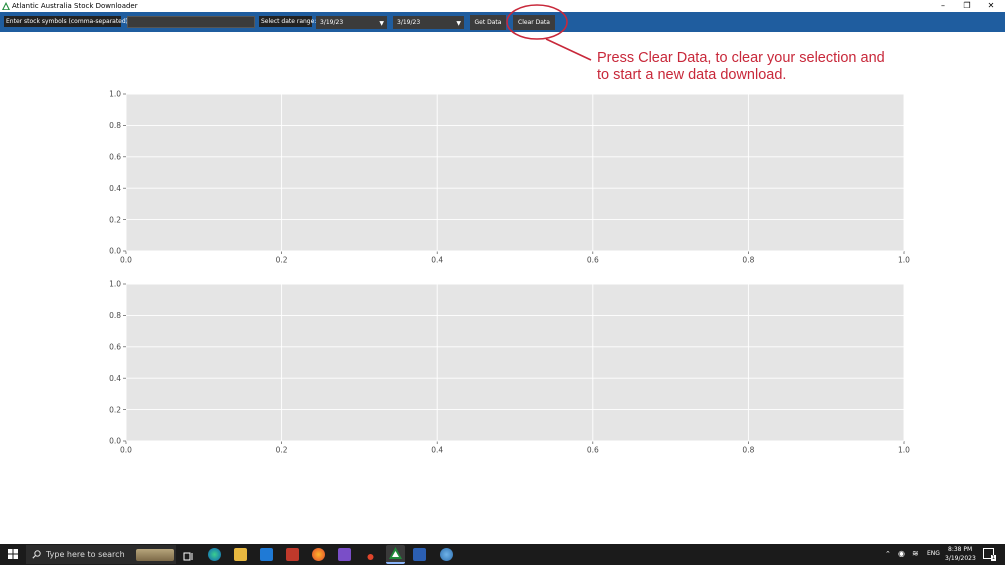  Describe the element at coordinates (36, 554) in the screenshot. I see `search-icon` at that location.